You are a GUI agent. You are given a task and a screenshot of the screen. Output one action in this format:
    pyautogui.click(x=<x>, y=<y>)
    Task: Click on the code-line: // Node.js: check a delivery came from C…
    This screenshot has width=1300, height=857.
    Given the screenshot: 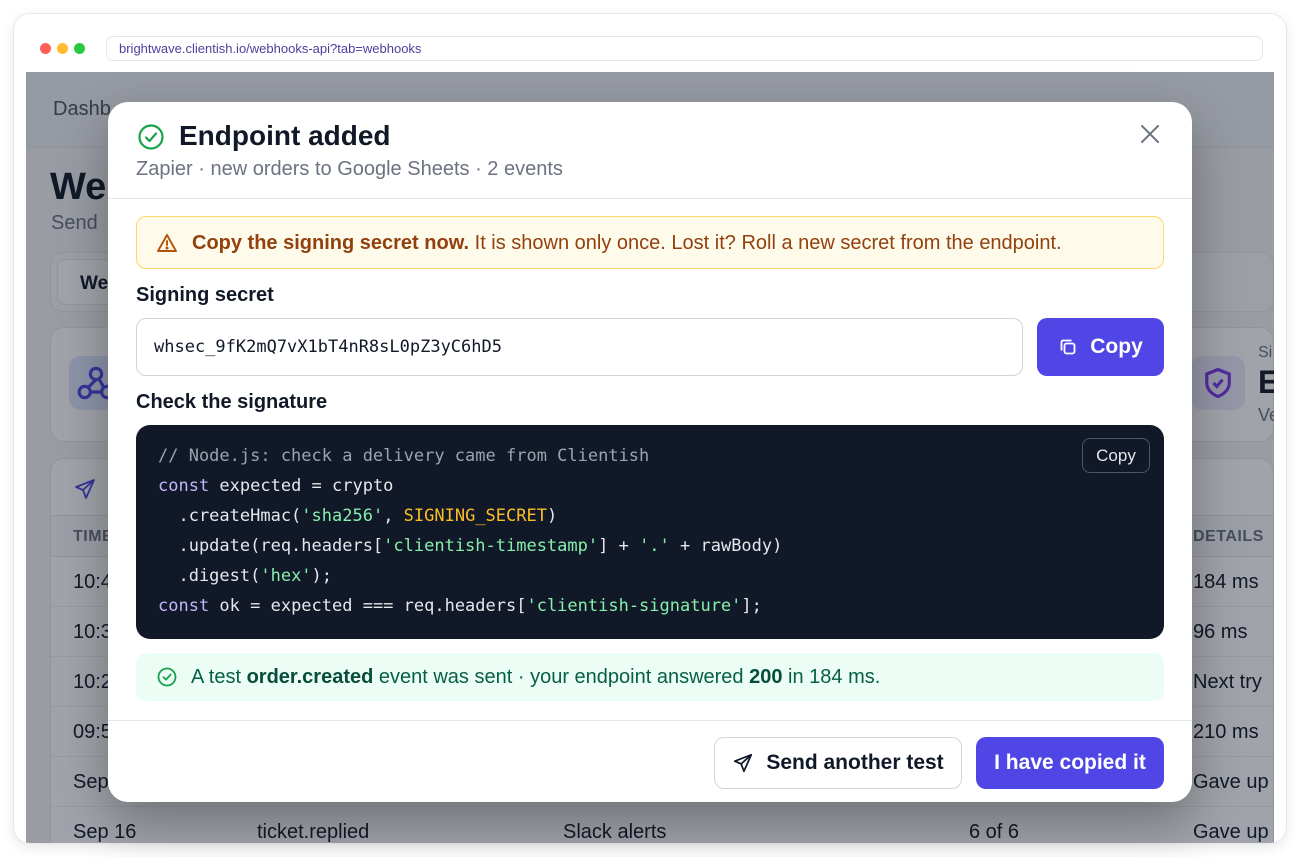 What is the action you would take?
    pyautogui.click(x=404, y=456)
    